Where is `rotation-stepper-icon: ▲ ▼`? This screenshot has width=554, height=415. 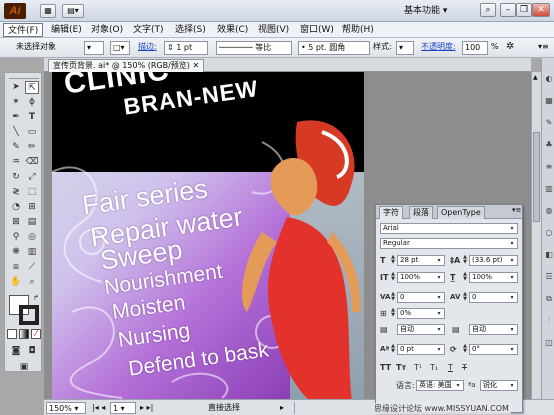
rotation-stepper-icon: ▲ ▼ is located at coordinates (465, 349).